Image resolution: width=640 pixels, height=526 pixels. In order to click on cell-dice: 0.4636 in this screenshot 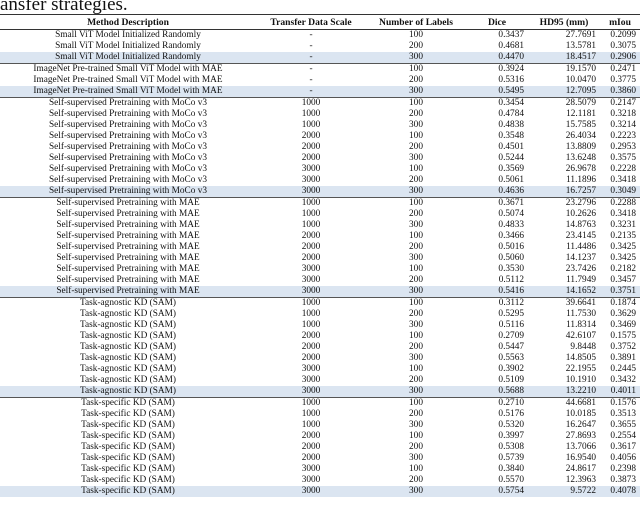, I will do `click(497, 192)`.